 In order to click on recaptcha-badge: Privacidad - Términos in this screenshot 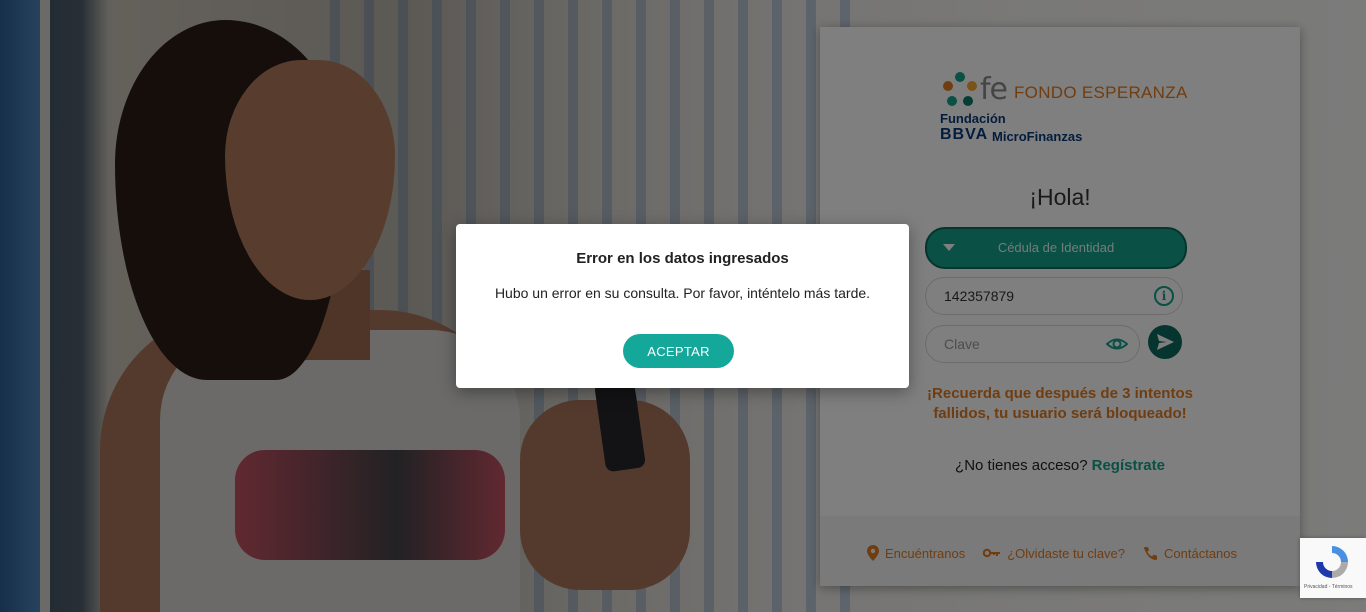, I will do `click(1333, 568)`.